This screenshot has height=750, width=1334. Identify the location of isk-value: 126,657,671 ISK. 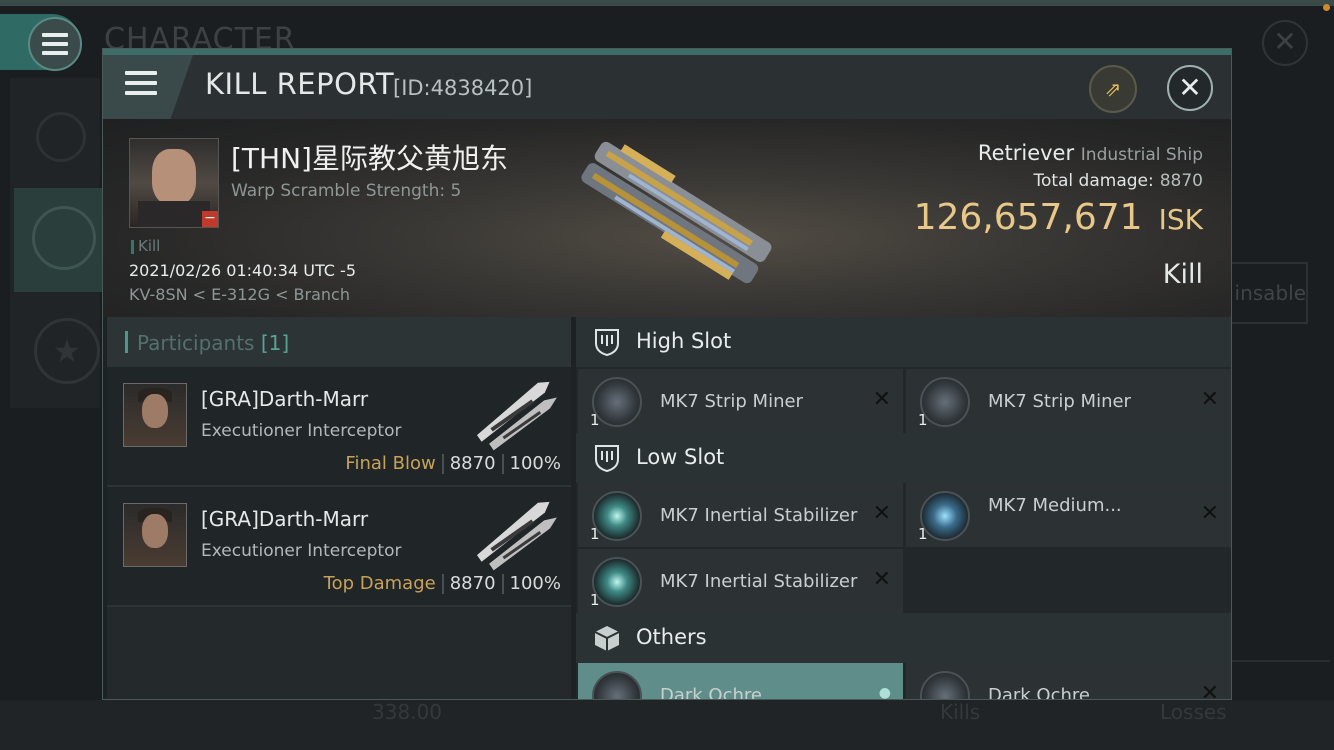
(1058, 217).